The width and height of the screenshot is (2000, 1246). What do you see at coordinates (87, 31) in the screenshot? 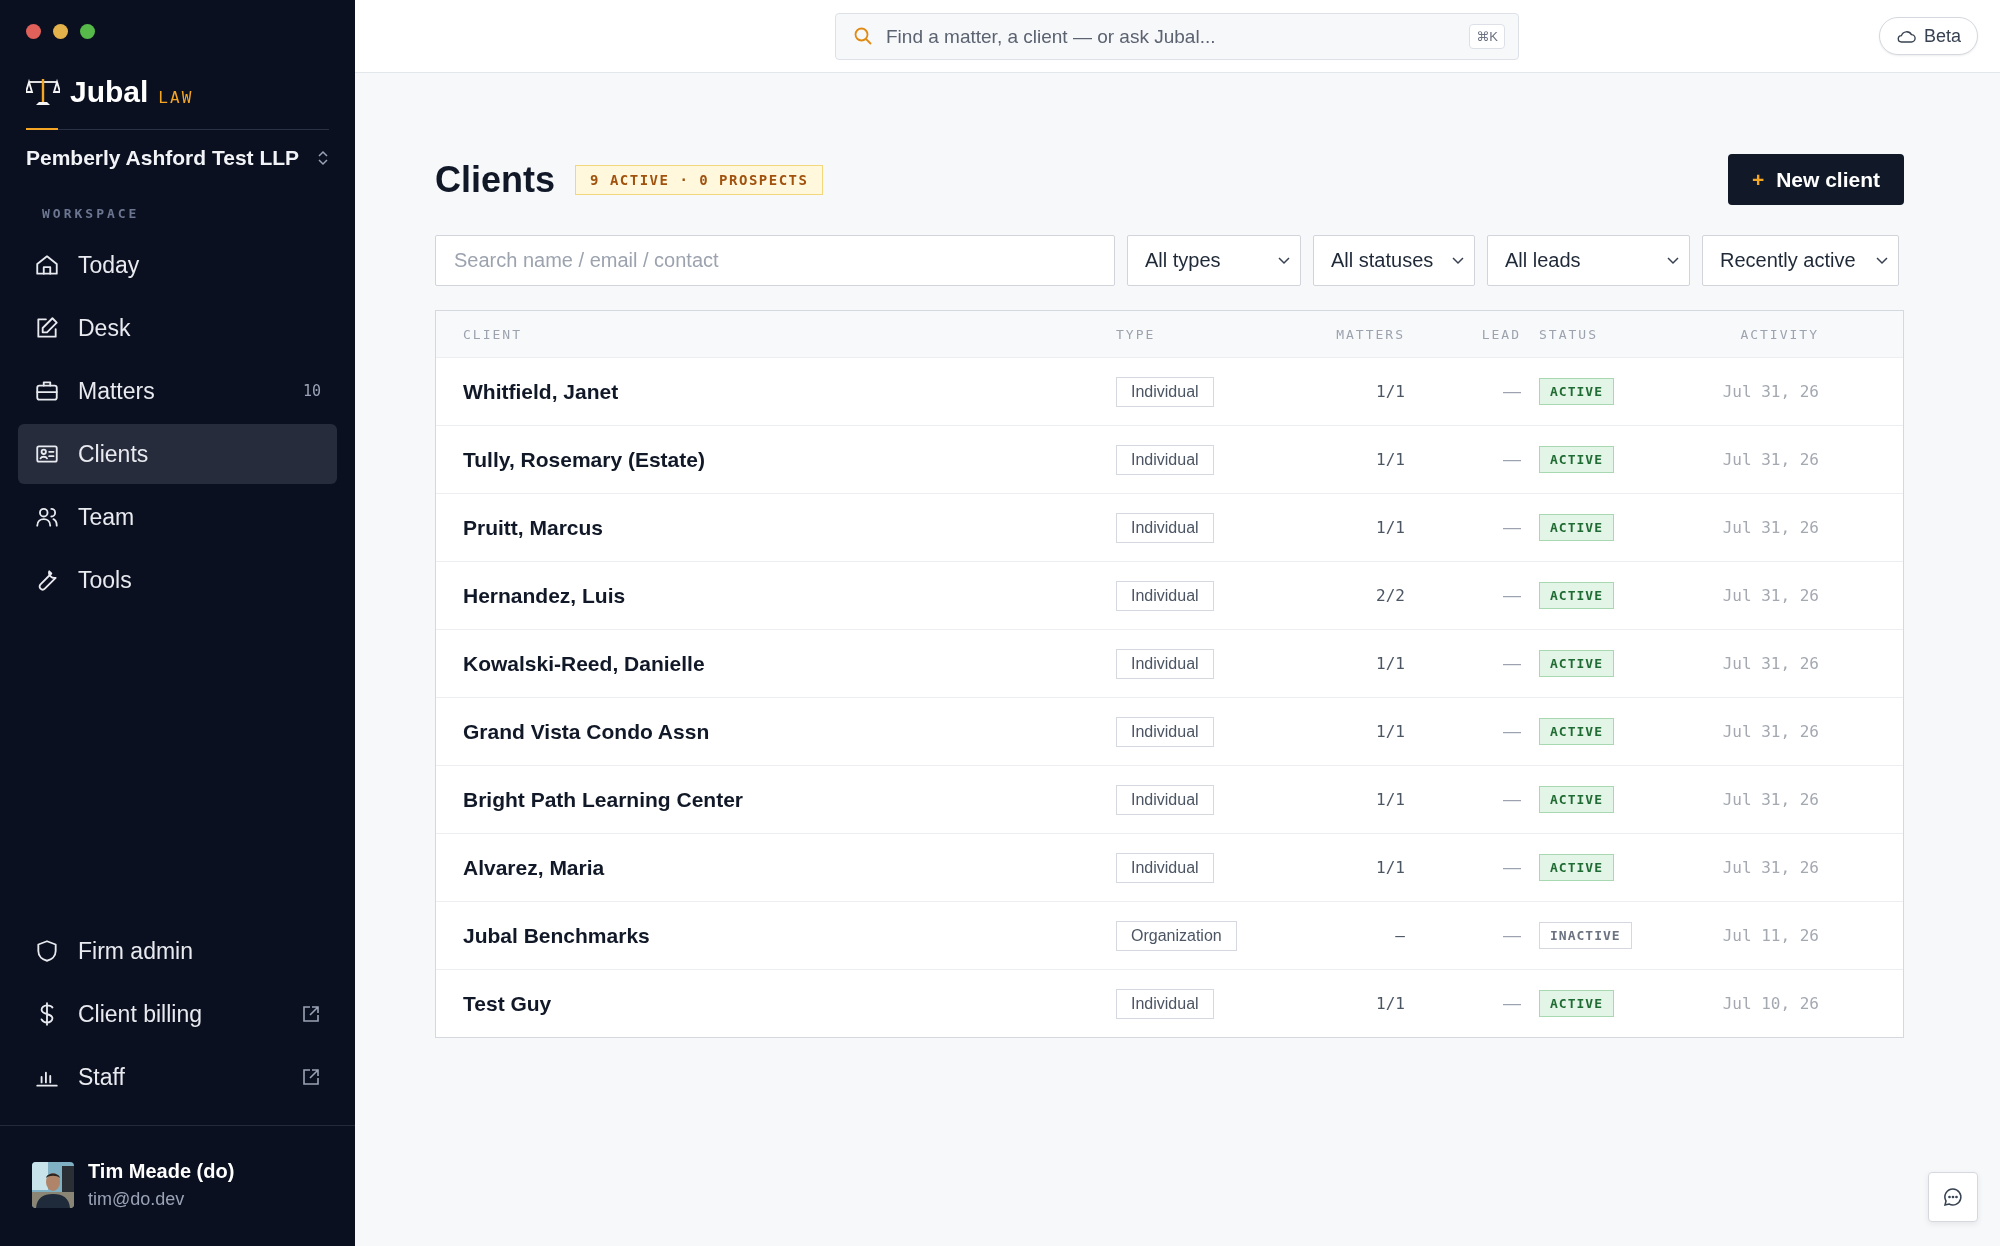
I see `maximize-window-button` at bounding box center [87, 31].